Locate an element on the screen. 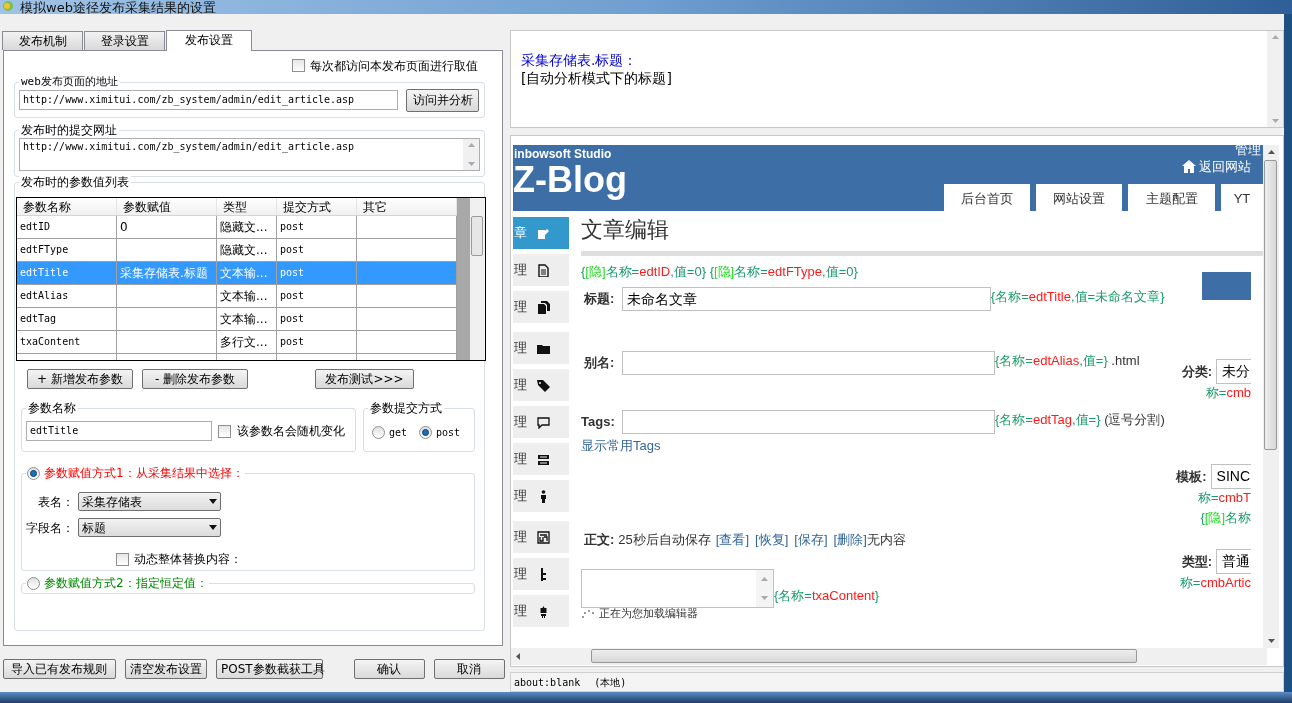  checkbox-label: 每次都访问本发布页面进行取值 is located at coordinates (394, 66).